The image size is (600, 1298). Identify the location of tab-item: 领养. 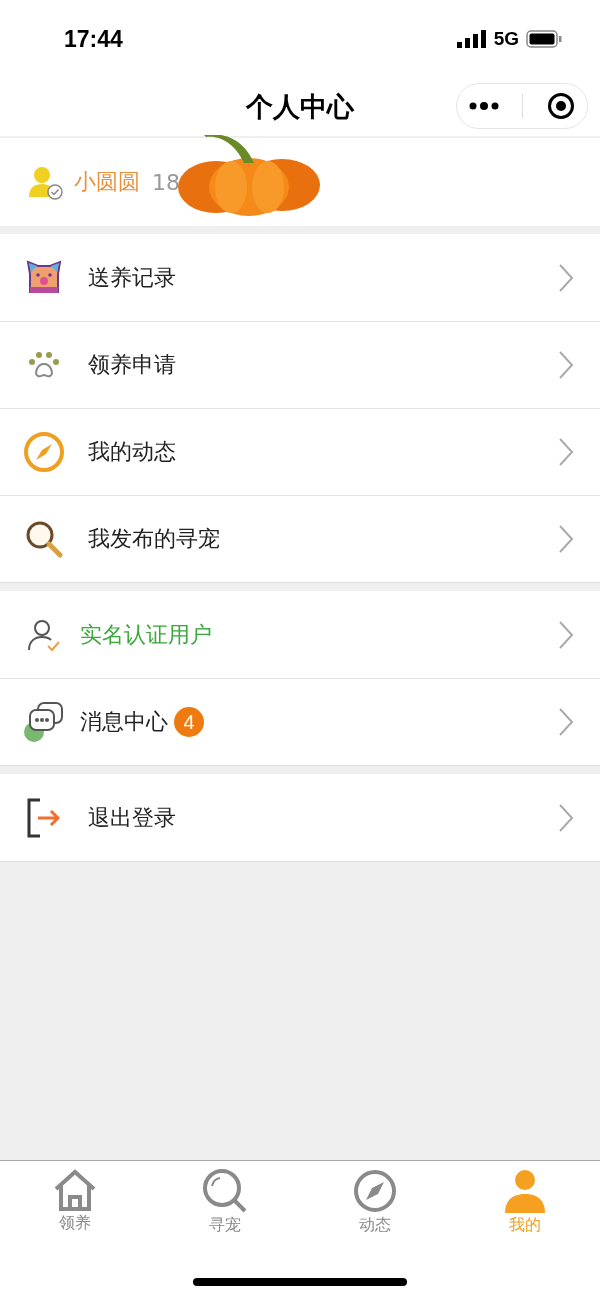
(75, 1202).